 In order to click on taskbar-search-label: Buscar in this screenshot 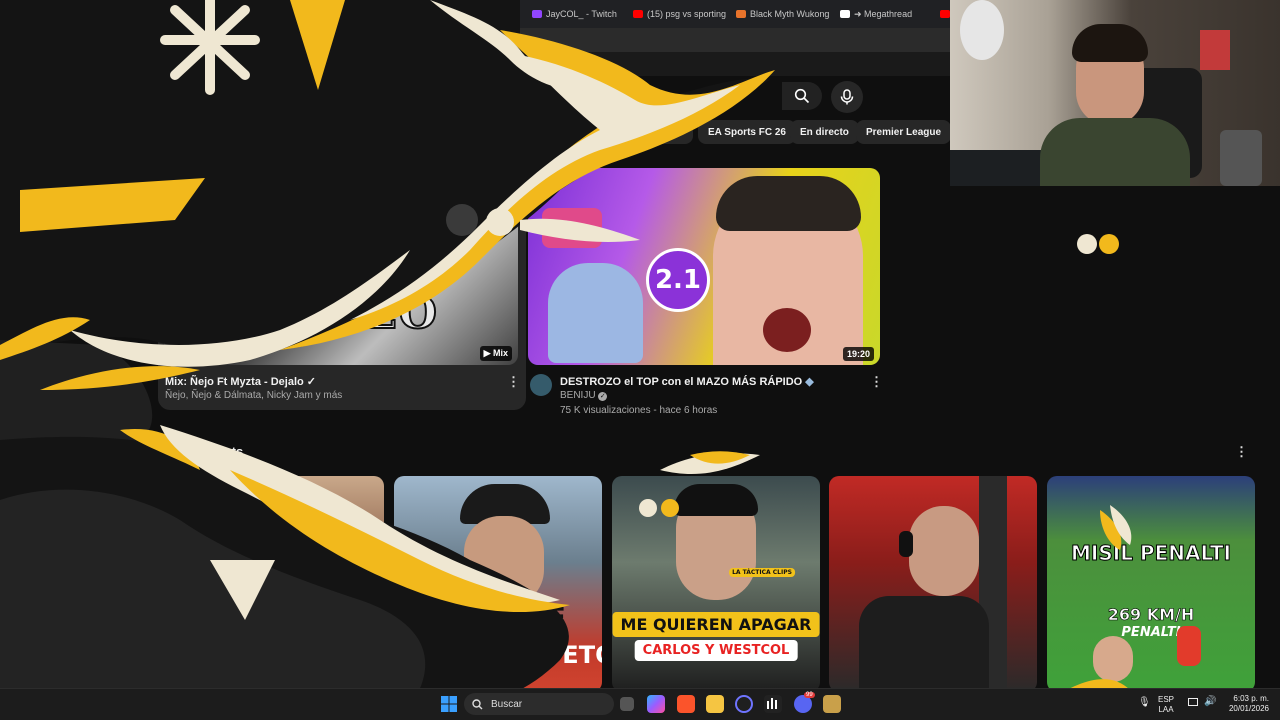, I will do `click(507, 704)`.